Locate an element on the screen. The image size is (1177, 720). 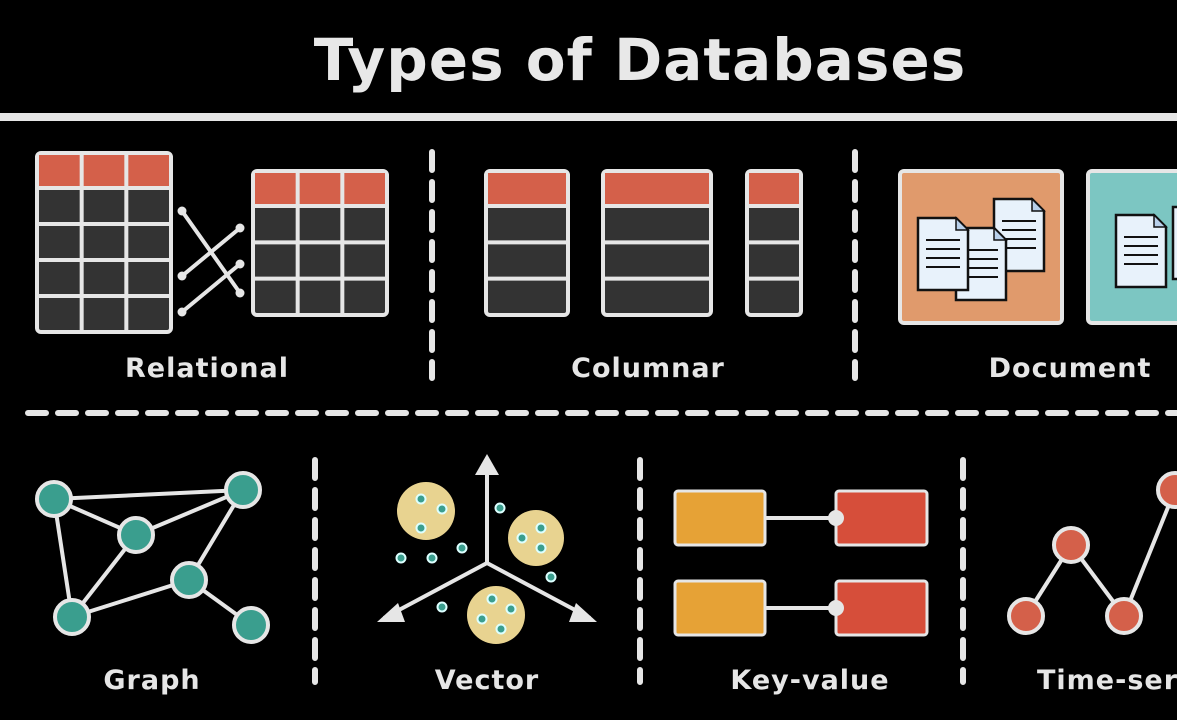
page is located at coordinates (1174, 243).